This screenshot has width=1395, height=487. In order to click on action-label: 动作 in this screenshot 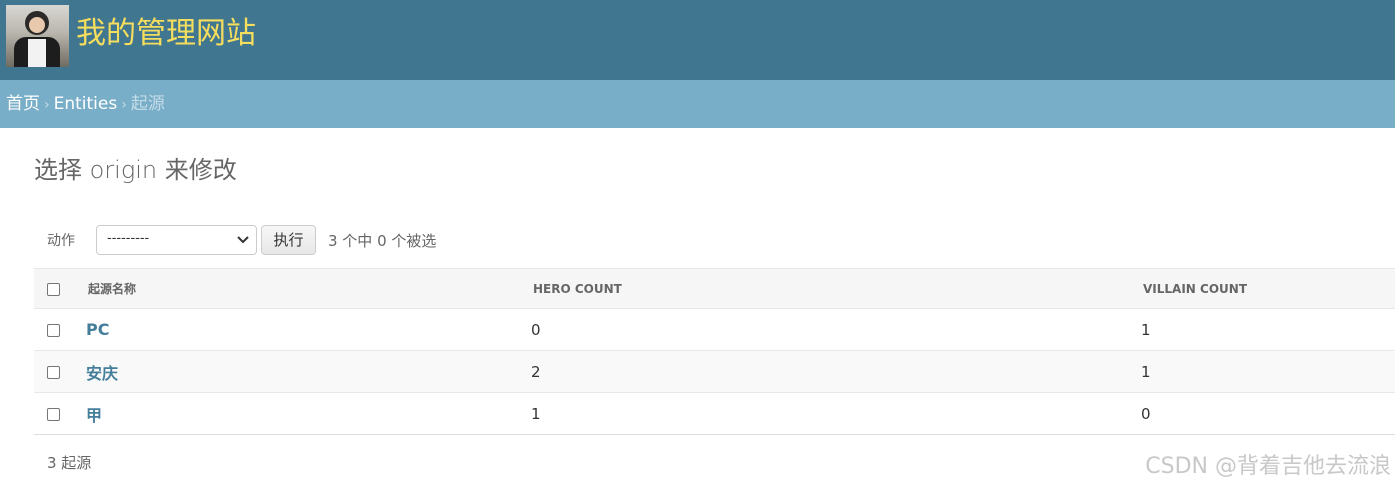, I will do `click(61, 241)`.